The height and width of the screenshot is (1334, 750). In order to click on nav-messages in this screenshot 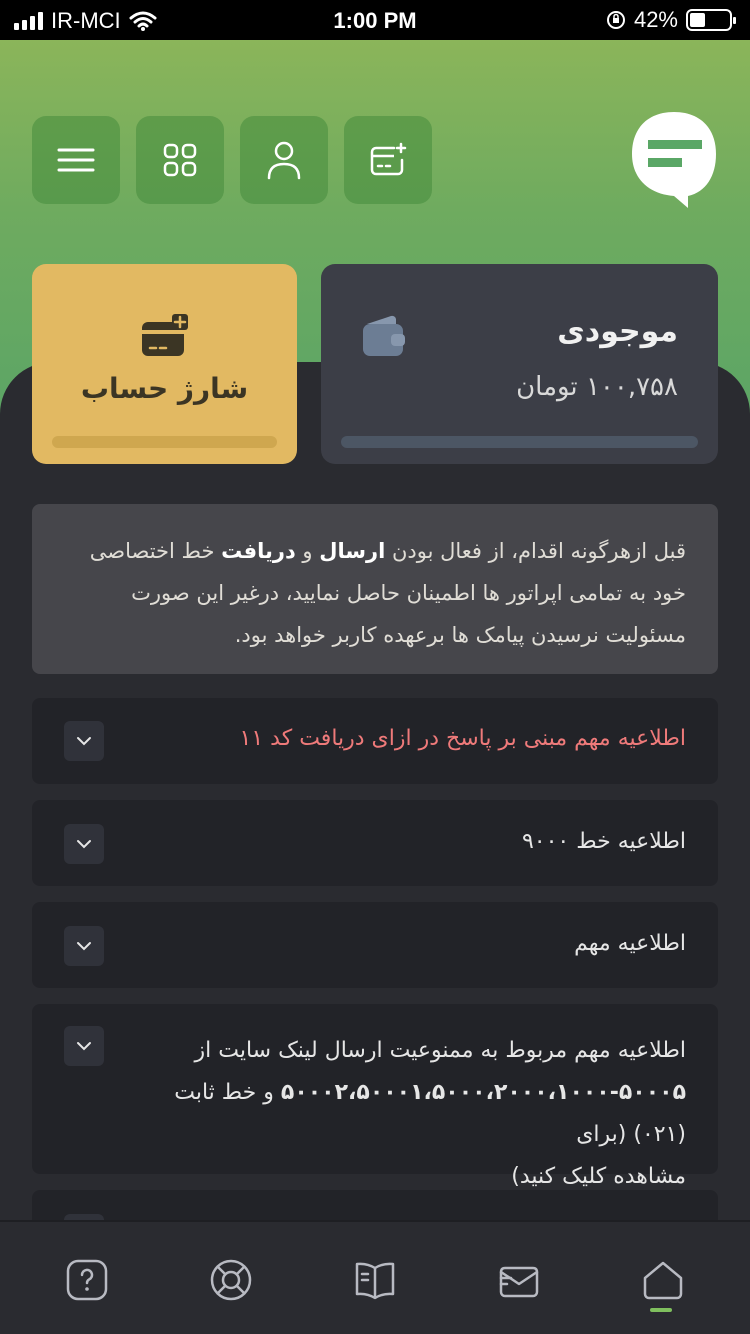, I will do `click(519, 1280)`.